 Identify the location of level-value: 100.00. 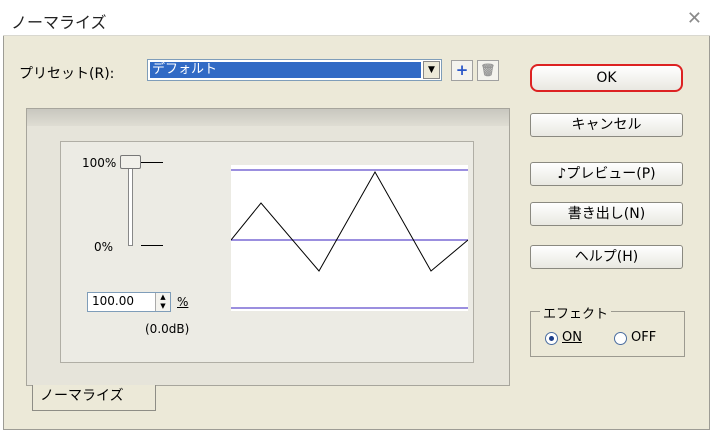
(113, 301).